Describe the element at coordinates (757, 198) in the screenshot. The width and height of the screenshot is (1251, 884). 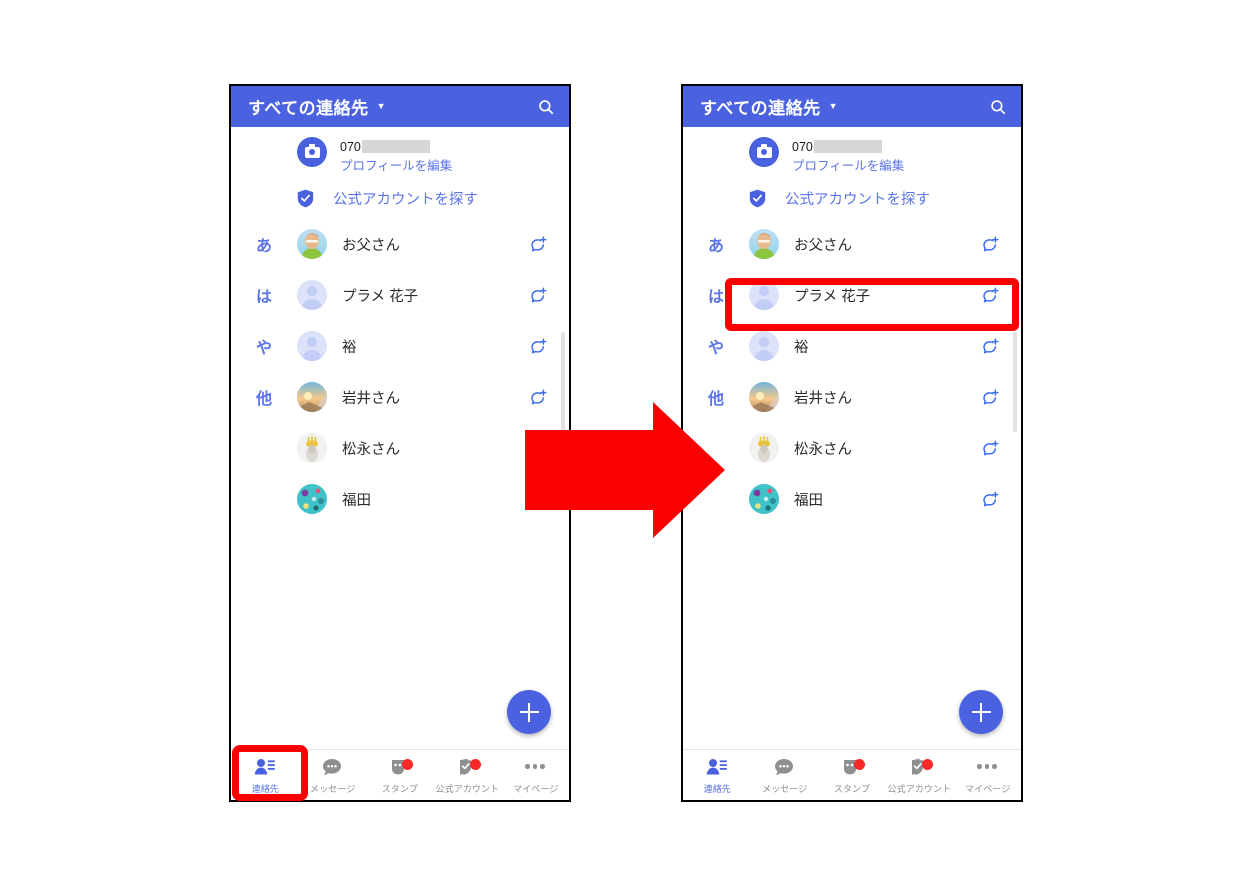
I see `shield-check-icon` at that location.